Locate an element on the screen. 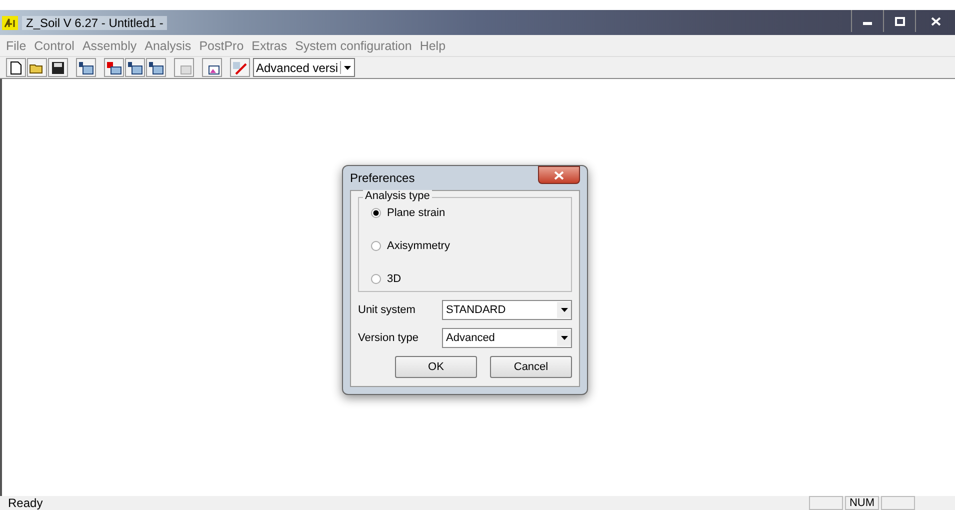 The width and height of the screenshot is (955, 510). ok-button: OK is located at coordinates (436, 367).